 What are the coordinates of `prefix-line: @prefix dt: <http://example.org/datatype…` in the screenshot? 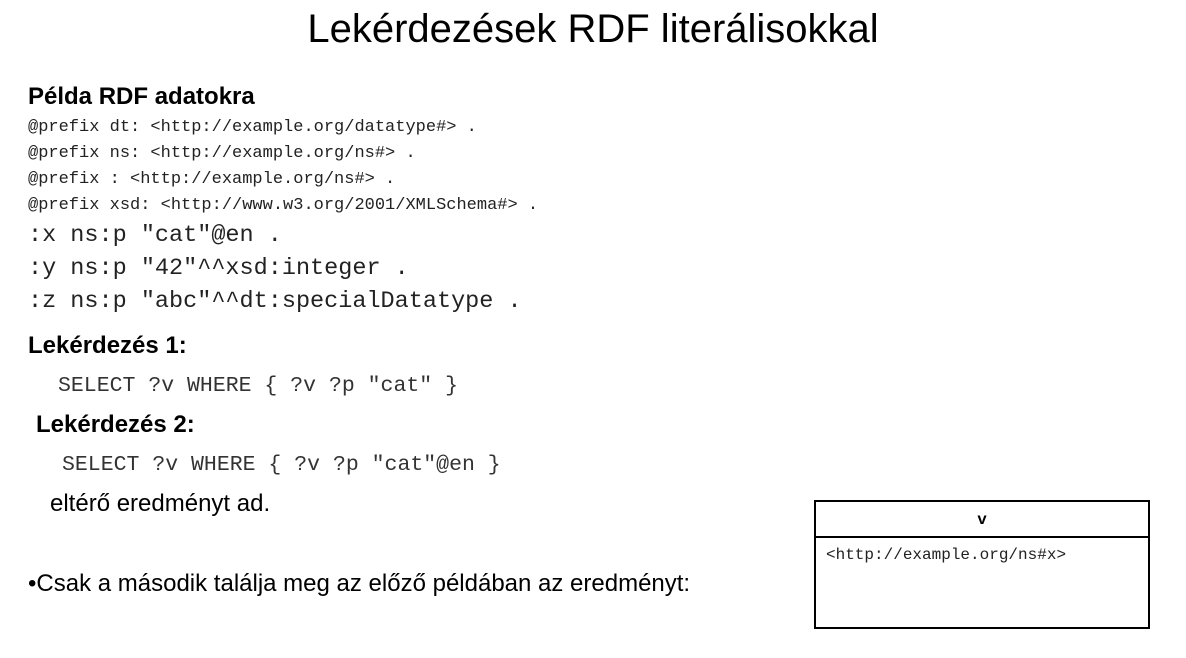 It's located at (252, 127).